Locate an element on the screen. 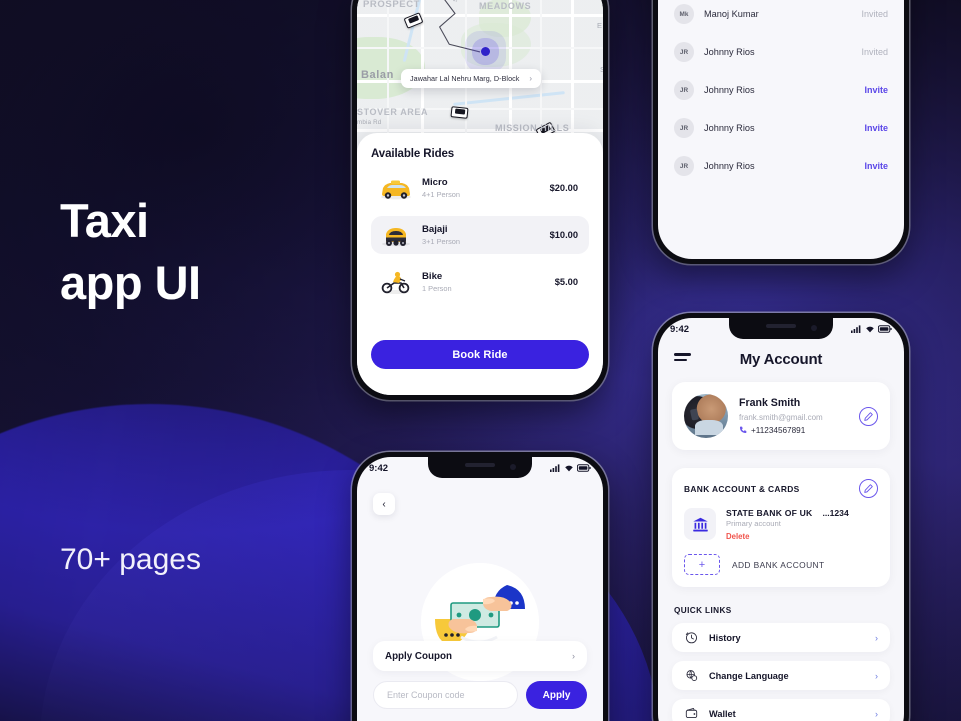  contact-row: Mk Manoj Kumar Invited is located at coordinates (781, 16).